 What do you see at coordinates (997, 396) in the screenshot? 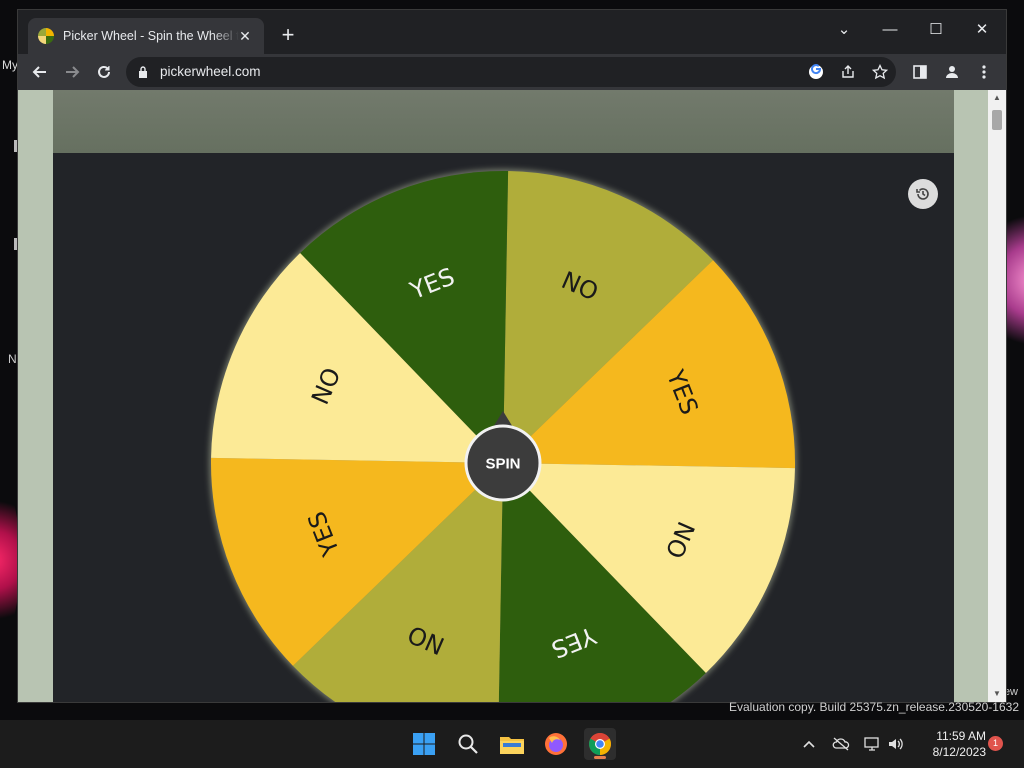
I see `vertical-scrollbar: ▲ ▼` at bounding box center [997, 396].